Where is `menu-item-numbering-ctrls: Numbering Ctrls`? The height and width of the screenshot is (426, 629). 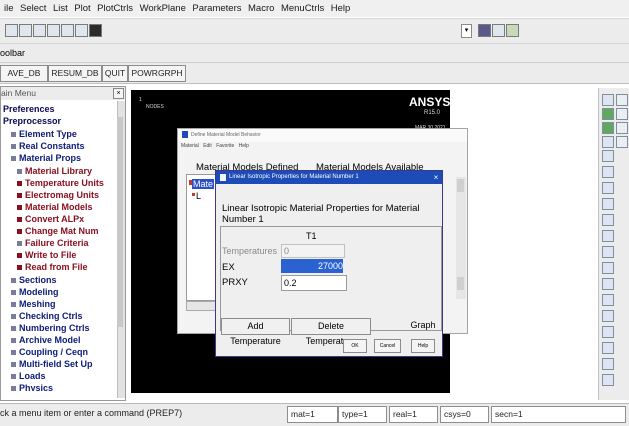 menu-item-numbering-ctrls: Numbering Ctrls is located at coordinates (50, 328).